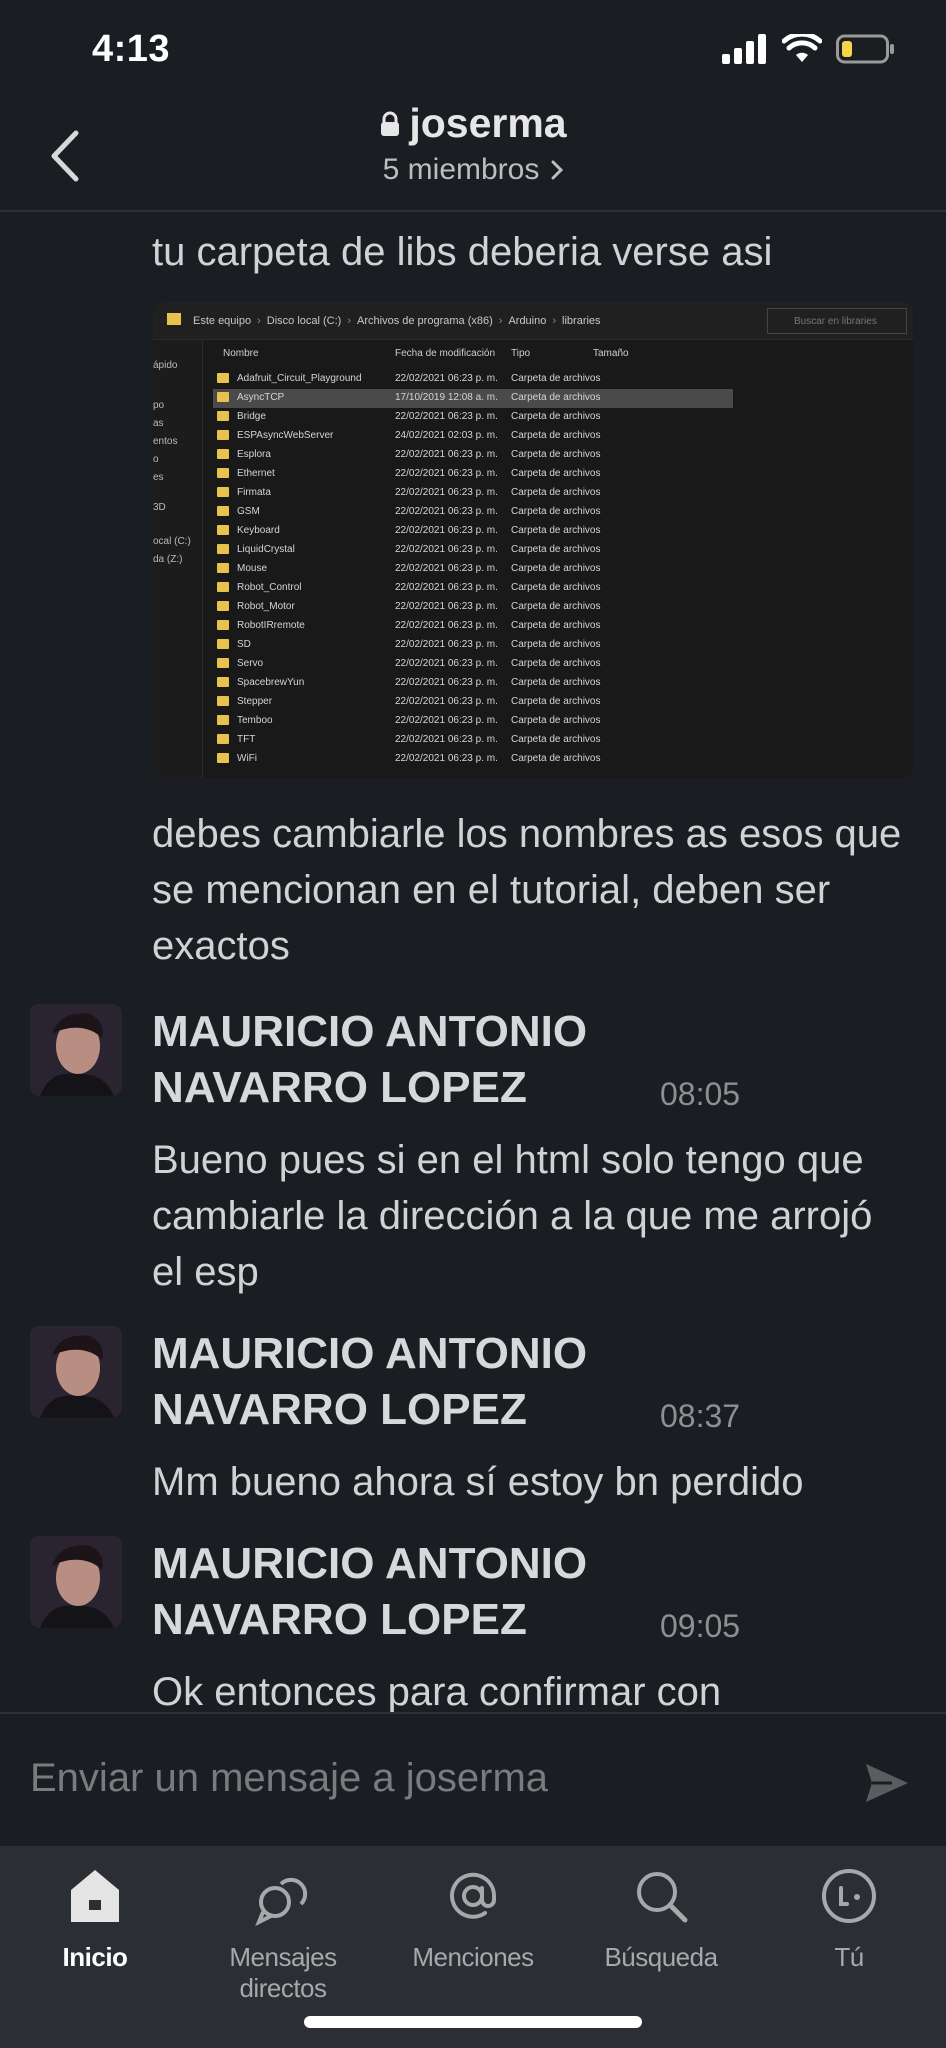 The image size is (946, 2048). I want to click on tab-label: Tú, so click(849, 1957).